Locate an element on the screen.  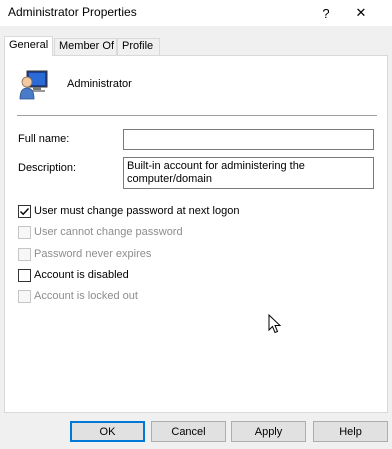
tab-general: General is located at coordinates (28, 46).